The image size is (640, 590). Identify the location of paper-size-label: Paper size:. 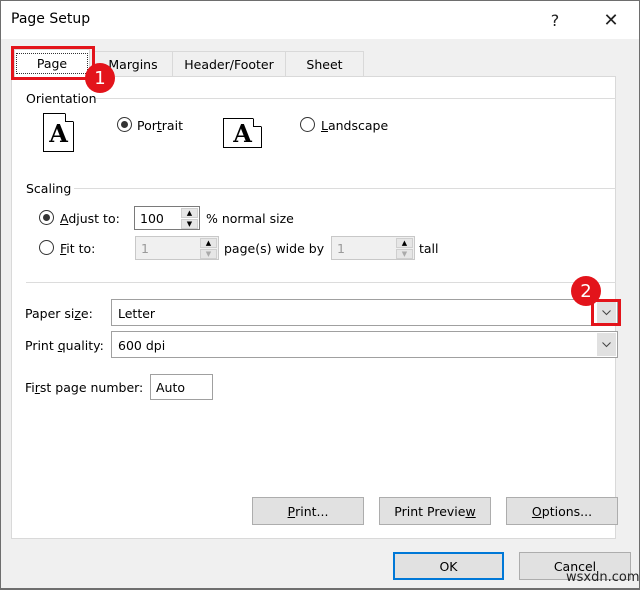
(59, 313).